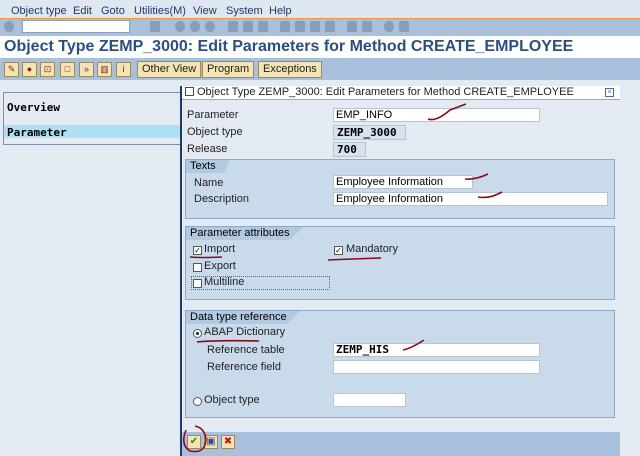 The image size is (640, 456). What do you see at coordinates (76, 26) in the screenshot?
I see `command-field` at bounding box center [76, 26].